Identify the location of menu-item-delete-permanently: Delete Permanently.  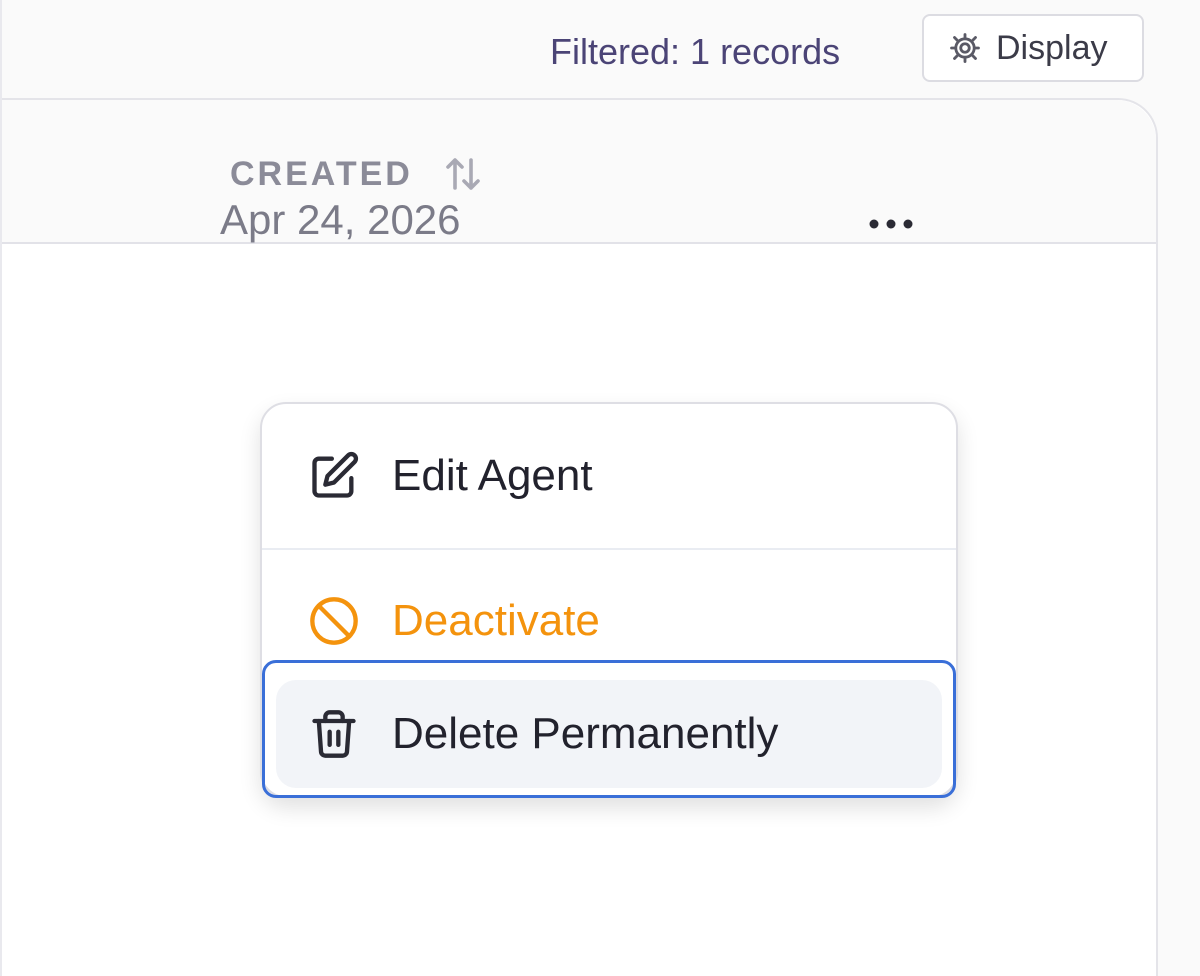
(609, 734).